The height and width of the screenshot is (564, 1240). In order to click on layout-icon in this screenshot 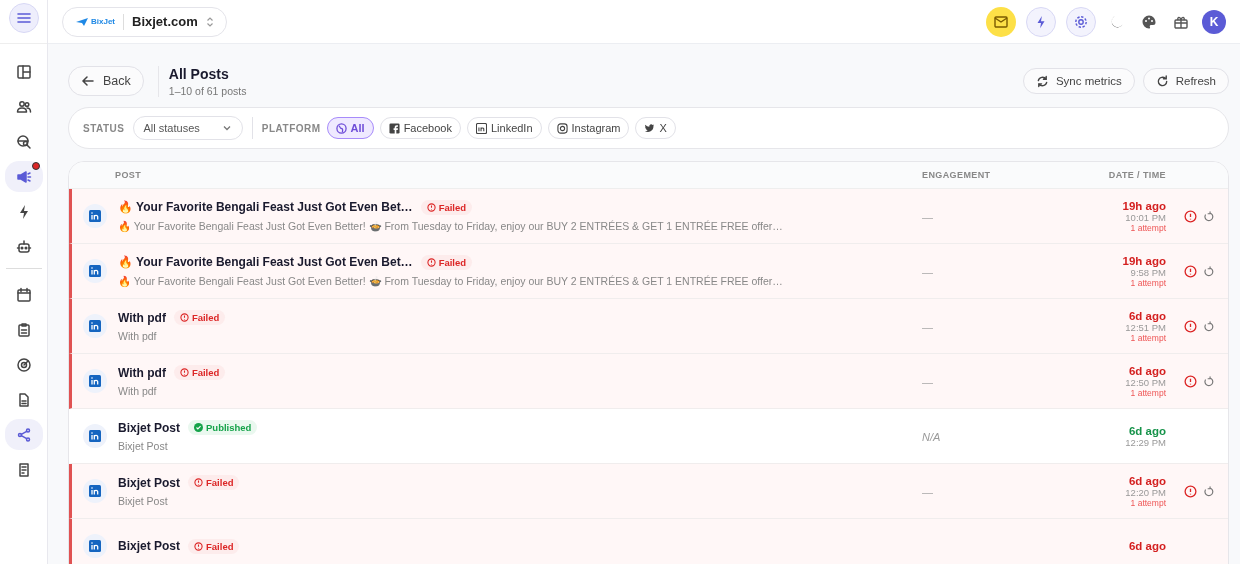, I will do `click(23, 71)`.